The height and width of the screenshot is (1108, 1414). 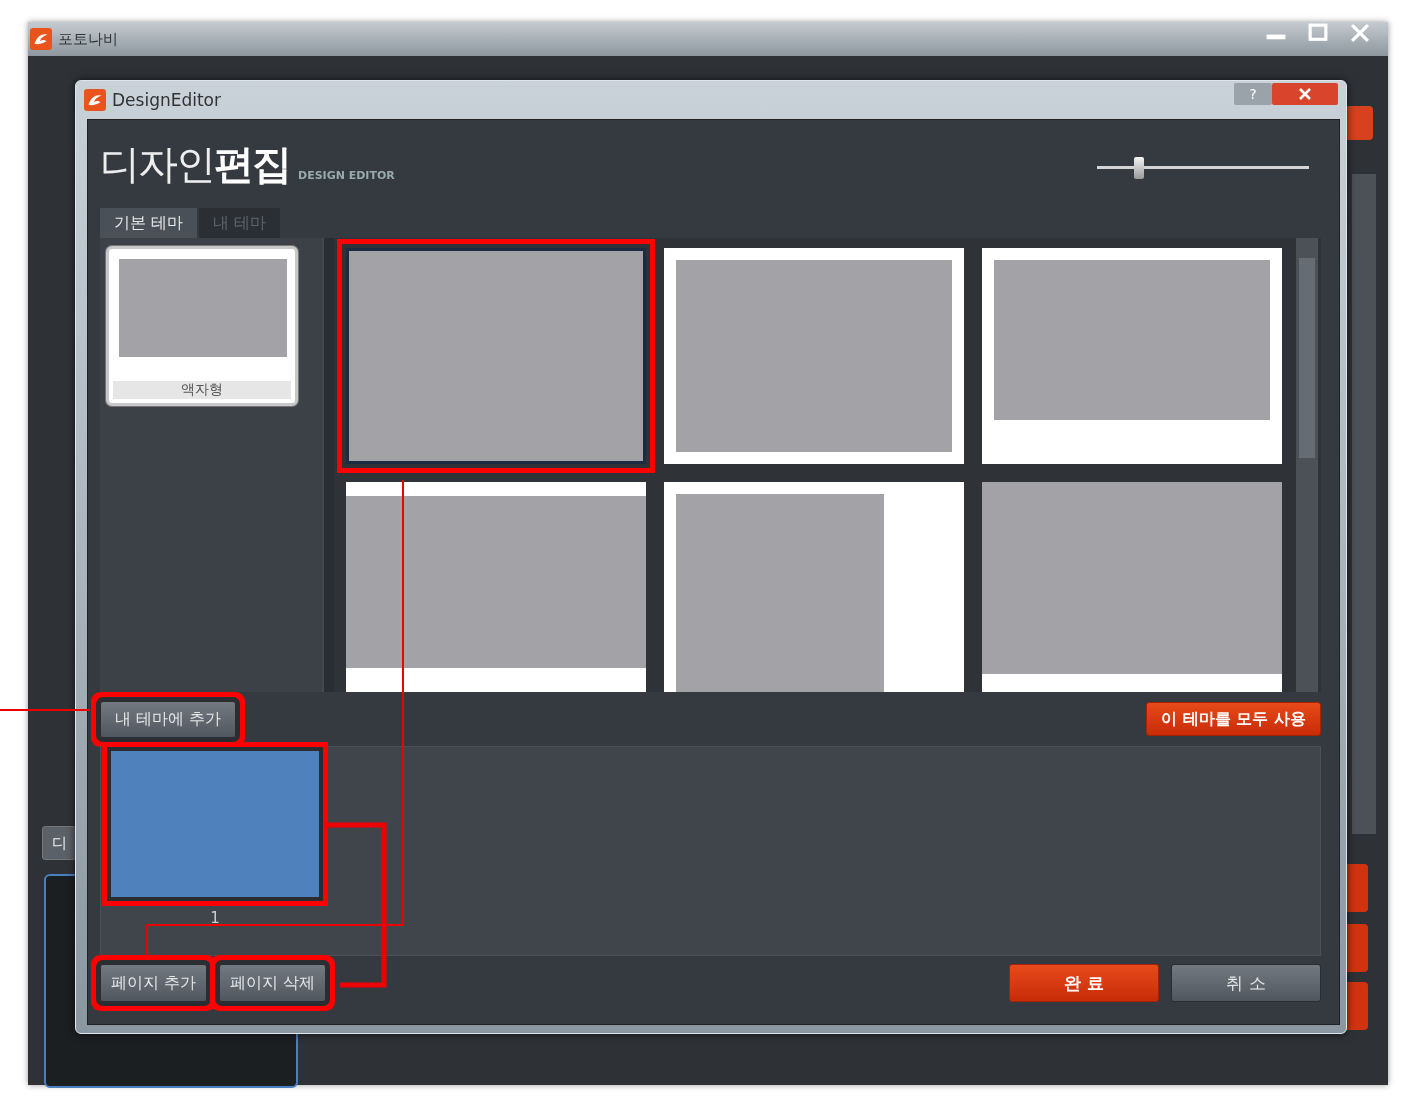 What do you see at coordinates (215, 918) in the screenshot?
I see `page-number: 1` at bounding box center [215, 918].